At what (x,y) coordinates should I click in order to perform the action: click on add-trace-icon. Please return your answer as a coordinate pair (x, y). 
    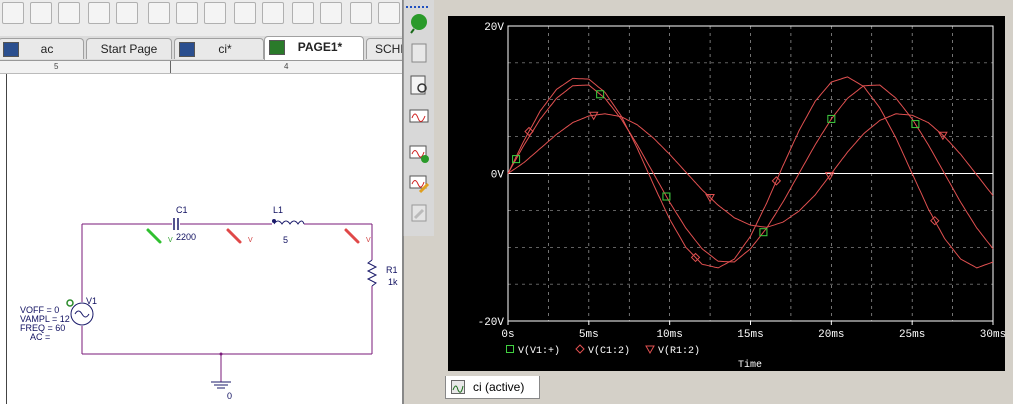
    Looking at the image, I should click on (419, 153).